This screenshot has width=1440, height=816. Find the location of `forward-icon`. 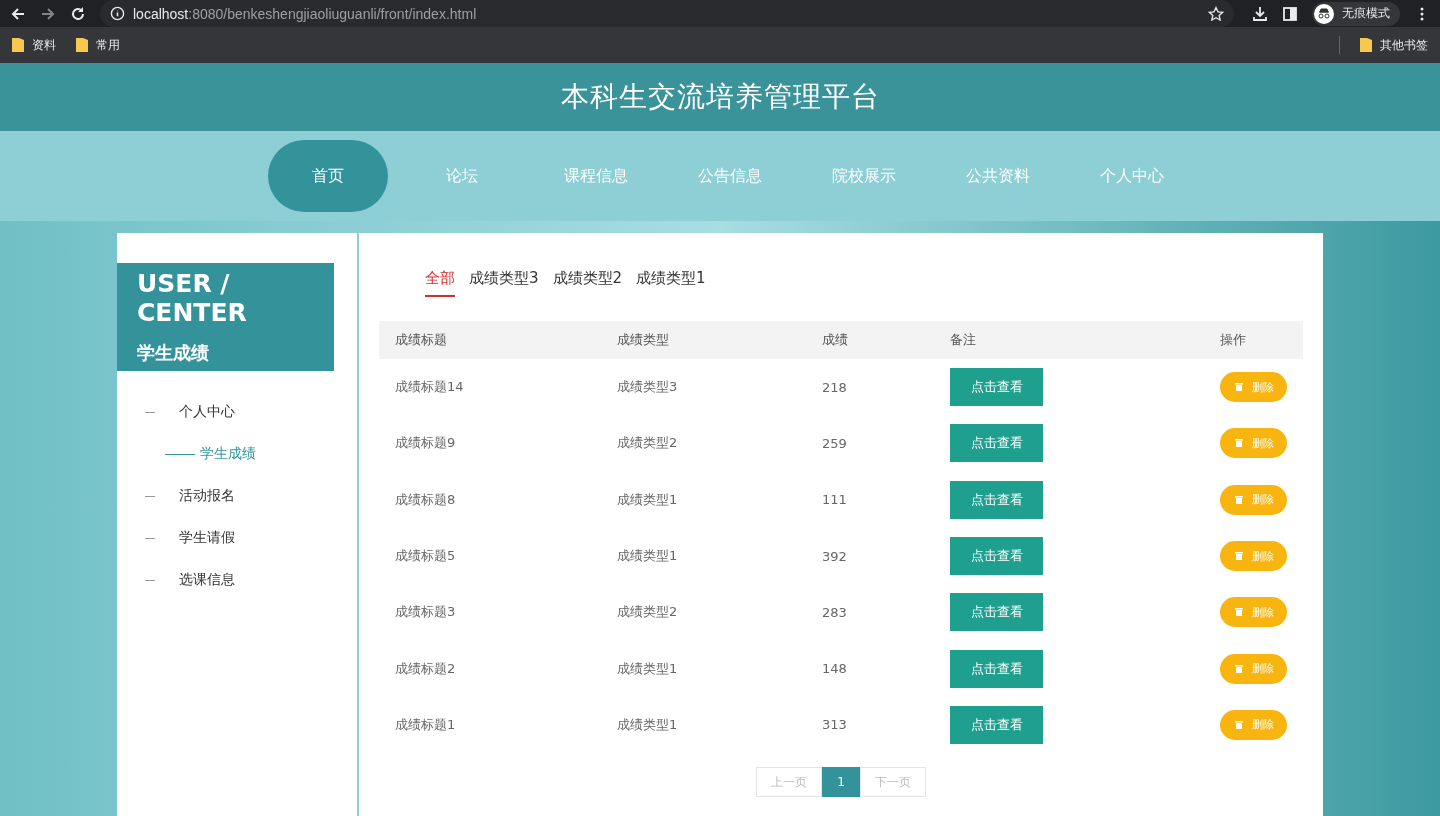

forward-icon is located at coordinates (48, 13).